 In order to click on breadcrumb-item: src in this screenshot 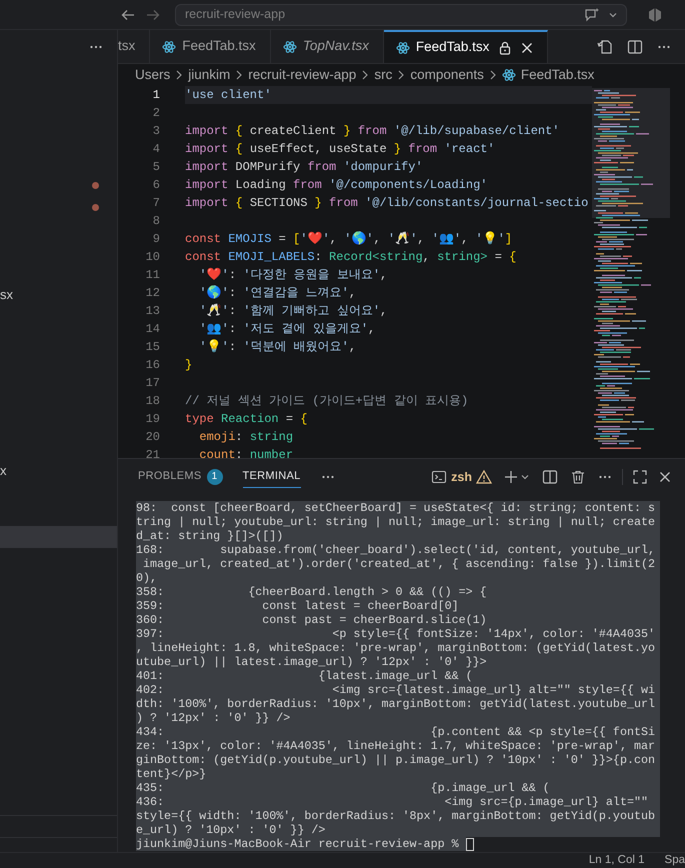, I will do `click(383, 75)`.